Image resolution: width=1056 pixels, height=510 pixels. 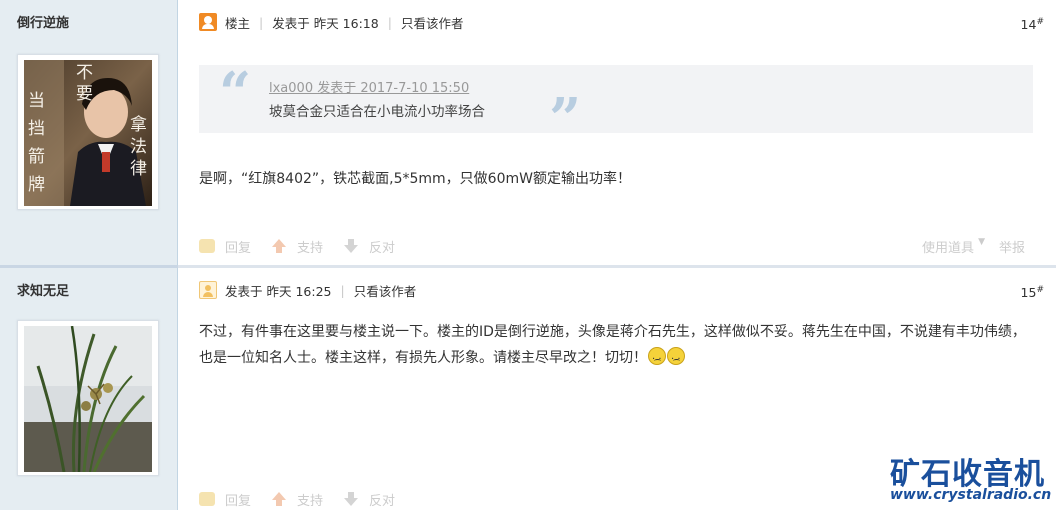 I want to click on svg-text: 挡, so click(x=36, y=129).